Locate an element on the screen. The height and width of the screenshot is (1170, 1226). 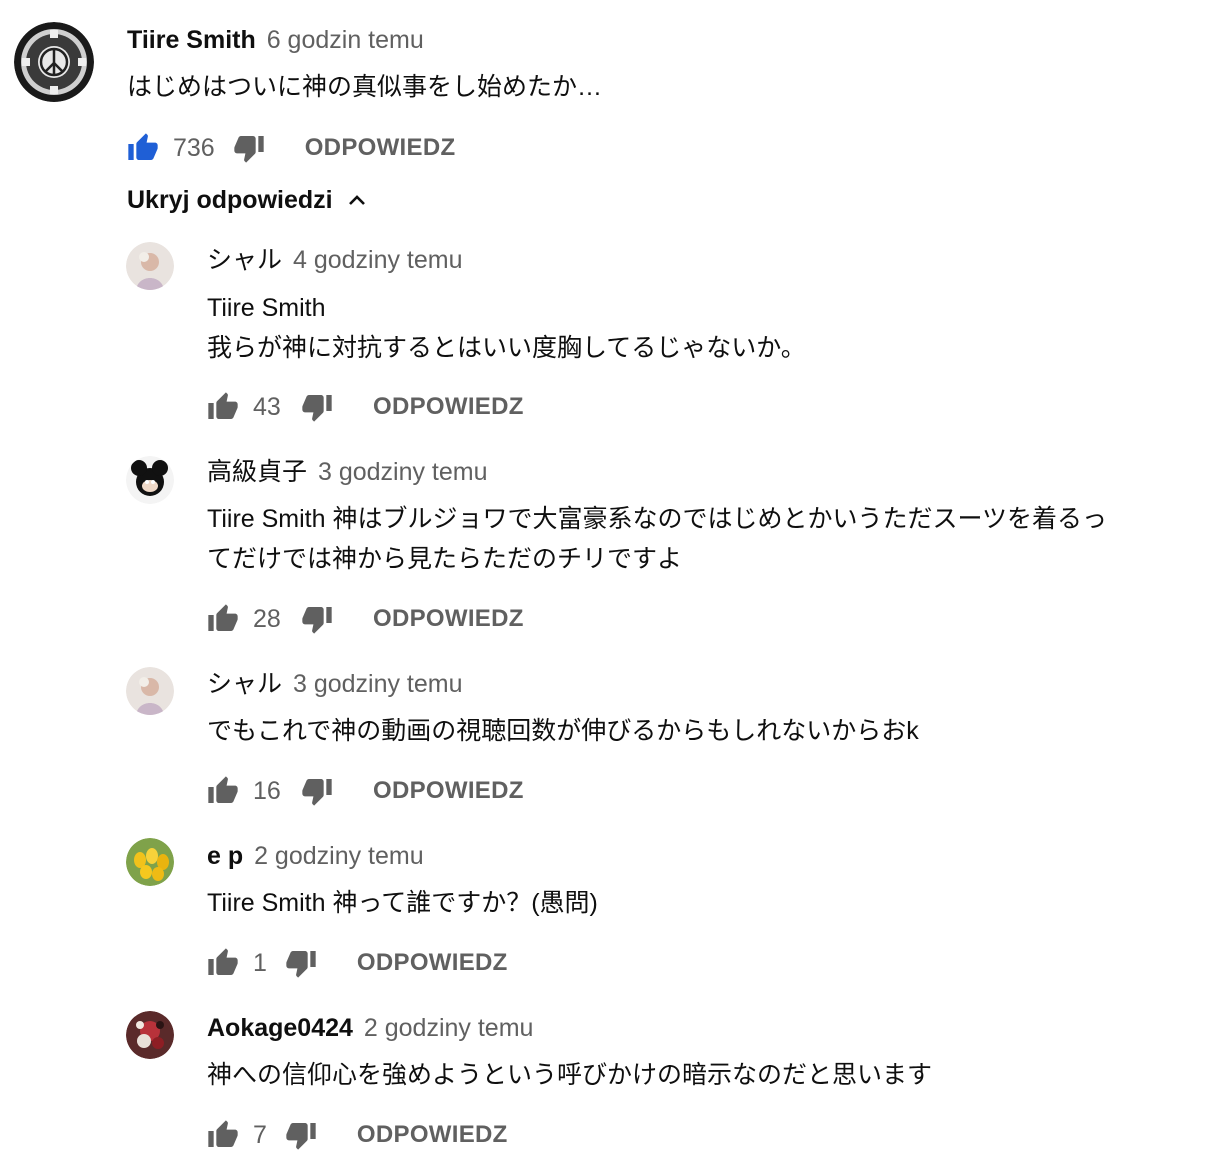
comment-header: Tiire Smith 6 godzin temu is located at coordinates (275, 40).